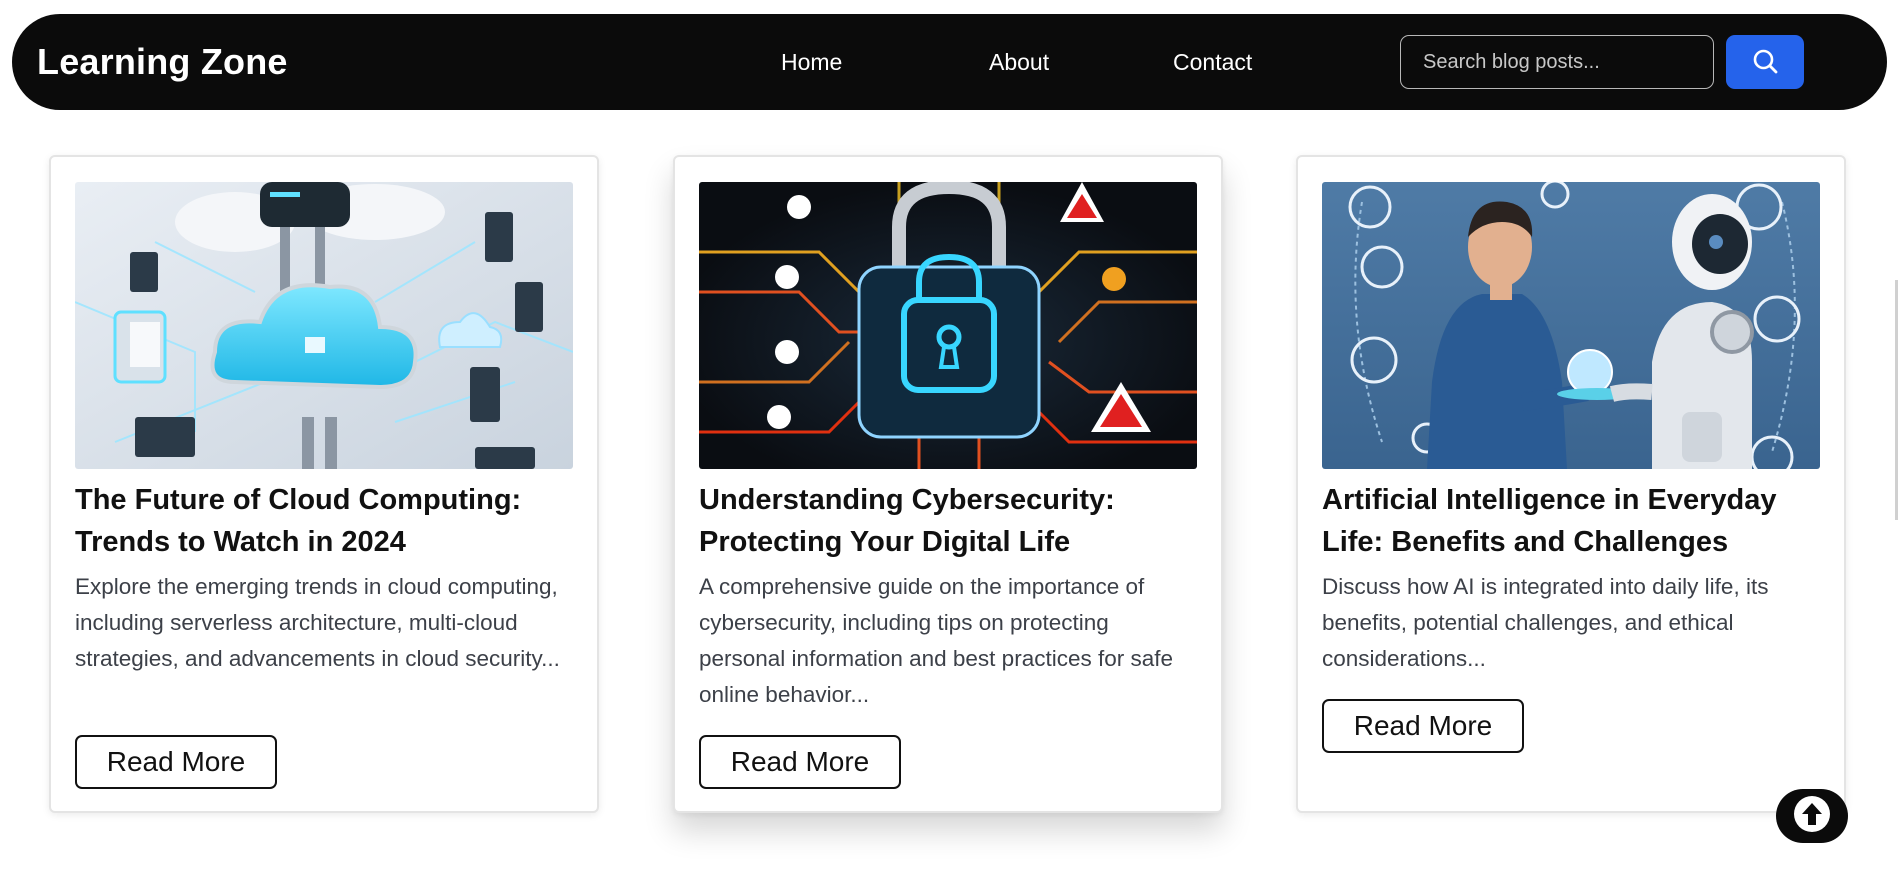 The height and width of the screenshot is (883, 1898). Describe the element at coordinates (949, 62) in the screenshot. I see `top-navbar: Learning Zone Home About Contact` at that location.